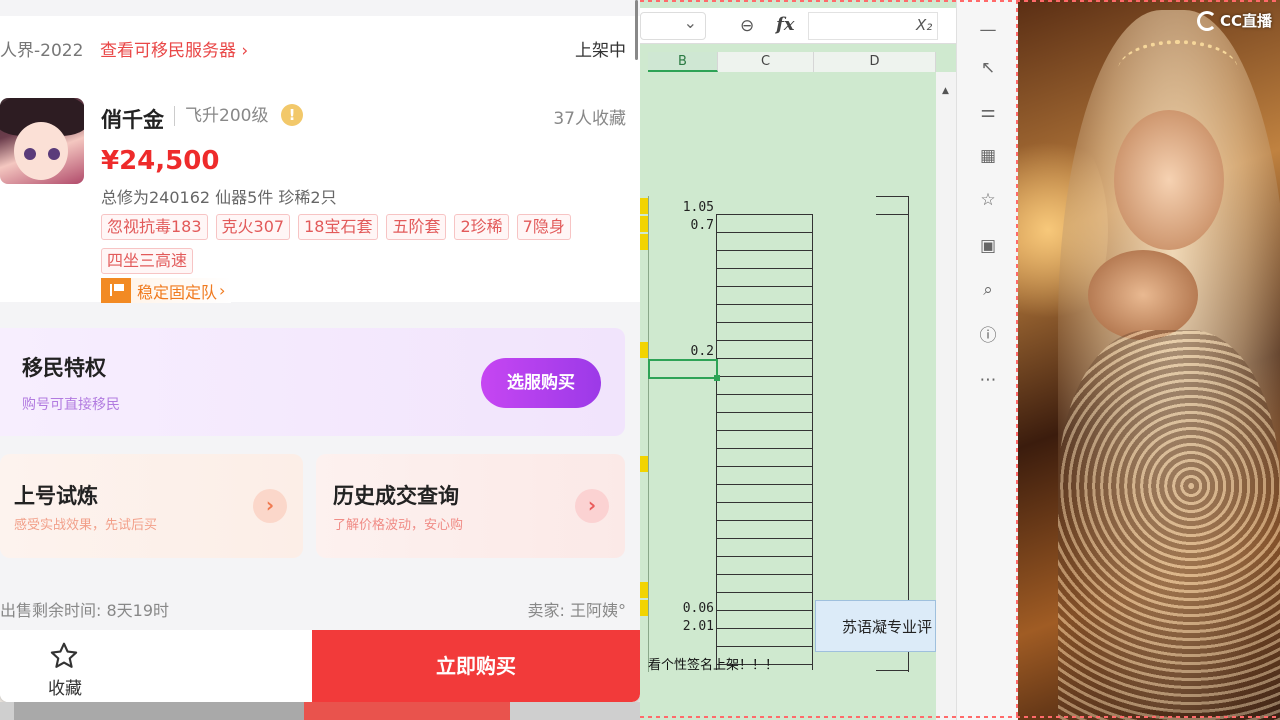 Image resolution: width=1280 pixels, height=720 pixels. What do you see at coordinates (476, 666) in the screenshot?
I see `buy-now-button: 立即购买` at bounding box center [476, 666].